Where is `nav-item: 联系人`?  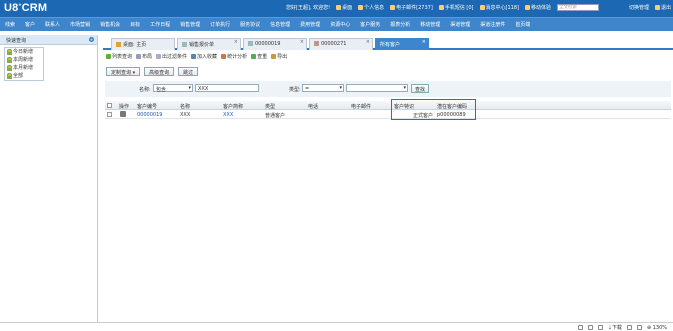
nav-item: 联系人 is located at coordinates (52, 24).